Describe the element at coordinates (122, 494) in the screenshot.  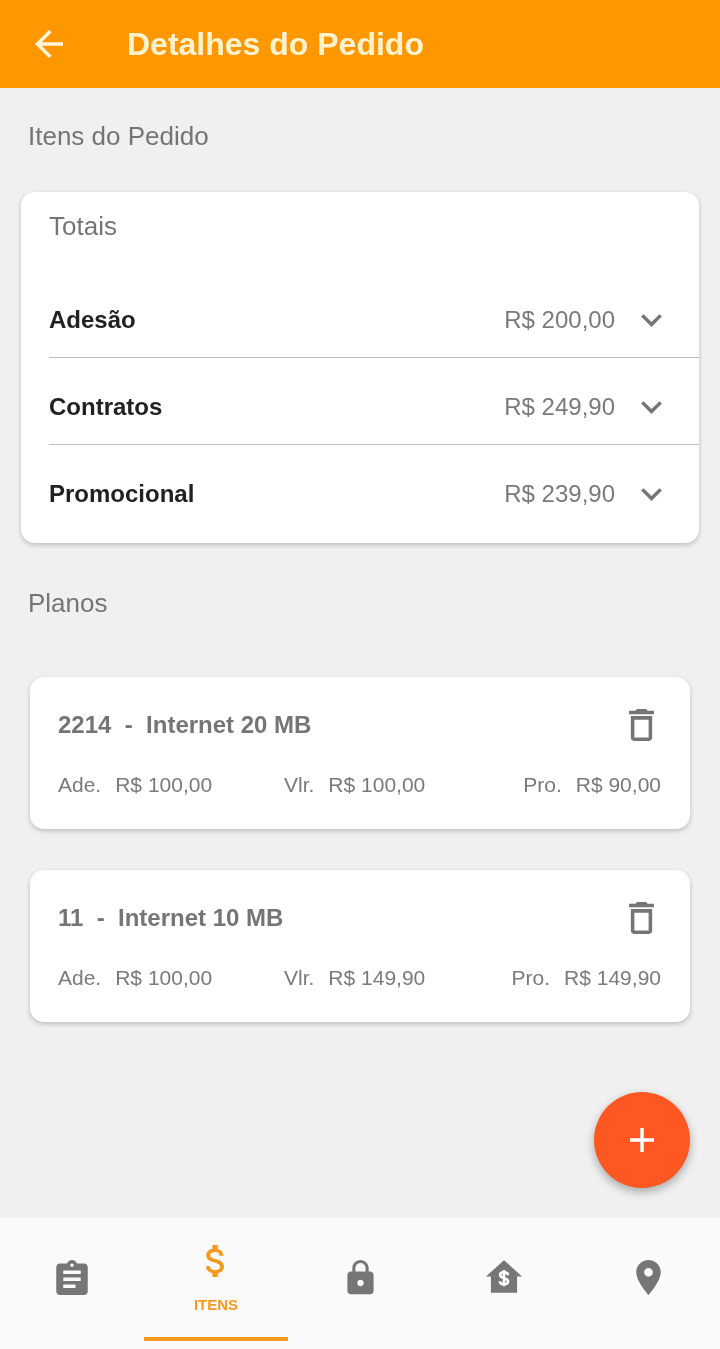
I see `total-label: Promocional` at that location.